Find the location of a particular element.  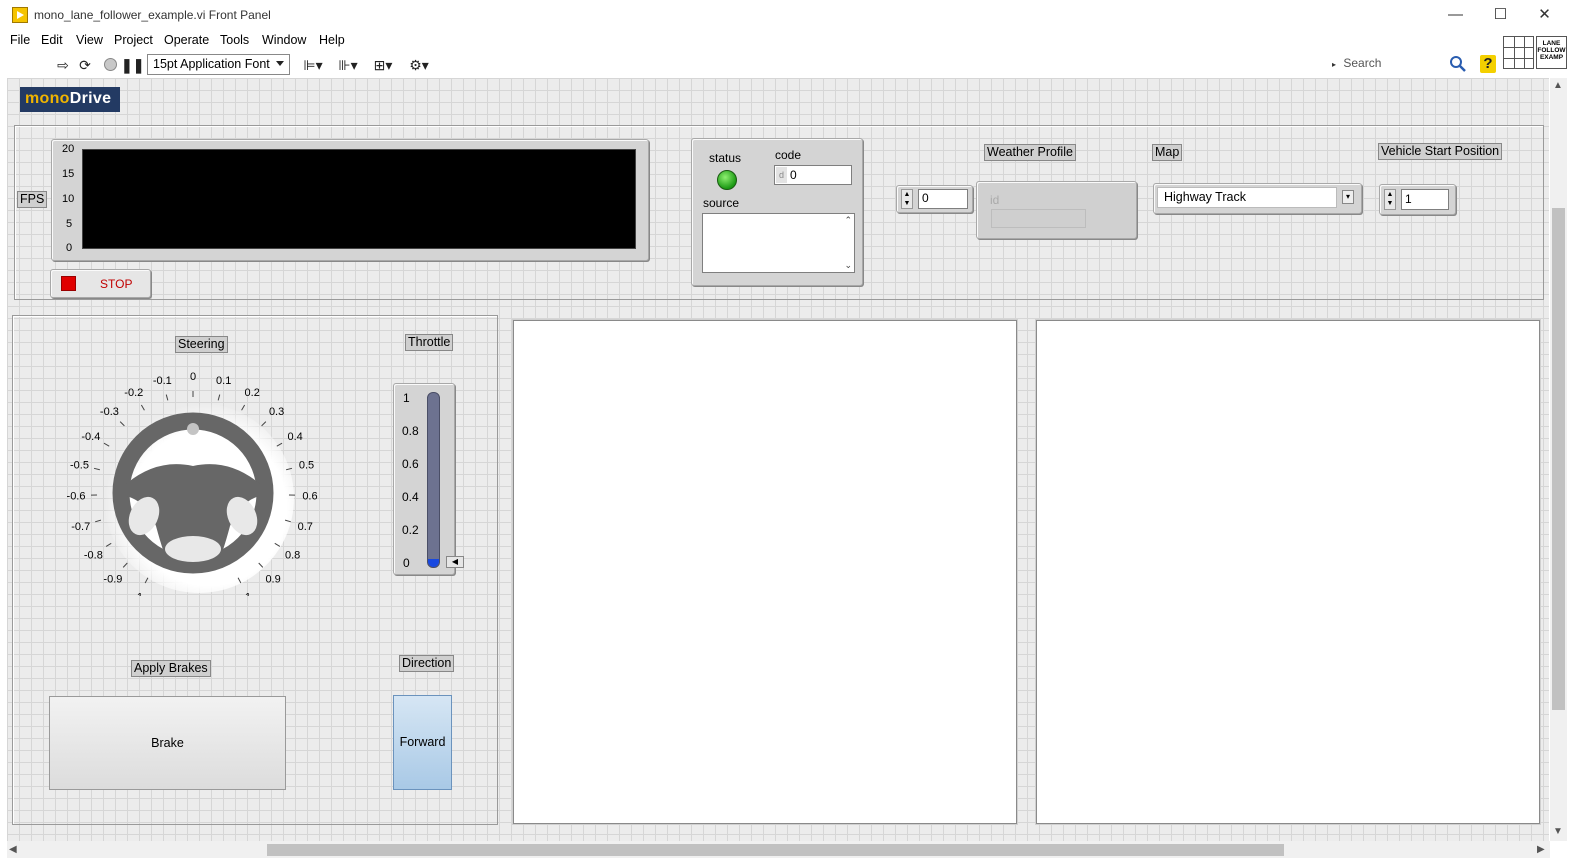

search-icon is located at coordinates (1458, 64).